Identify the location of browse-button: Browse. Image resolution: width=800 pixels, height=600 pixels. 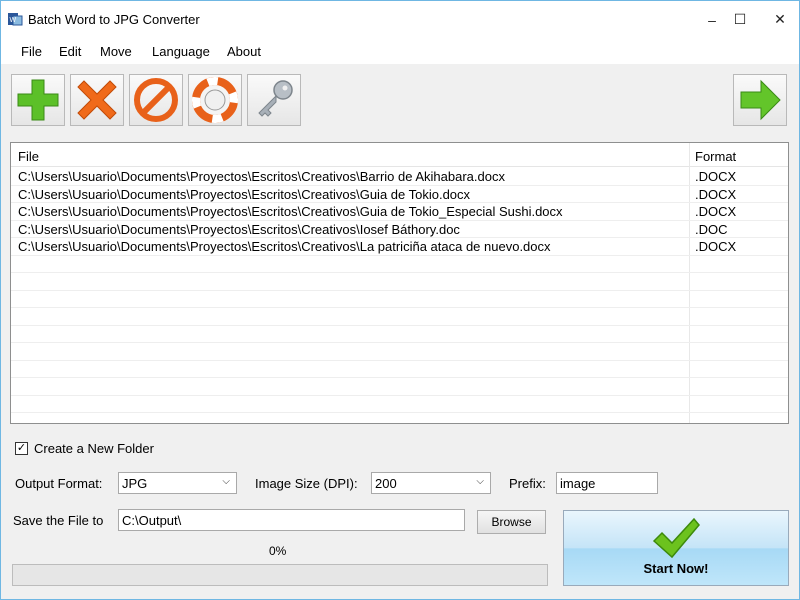
(511, 522).